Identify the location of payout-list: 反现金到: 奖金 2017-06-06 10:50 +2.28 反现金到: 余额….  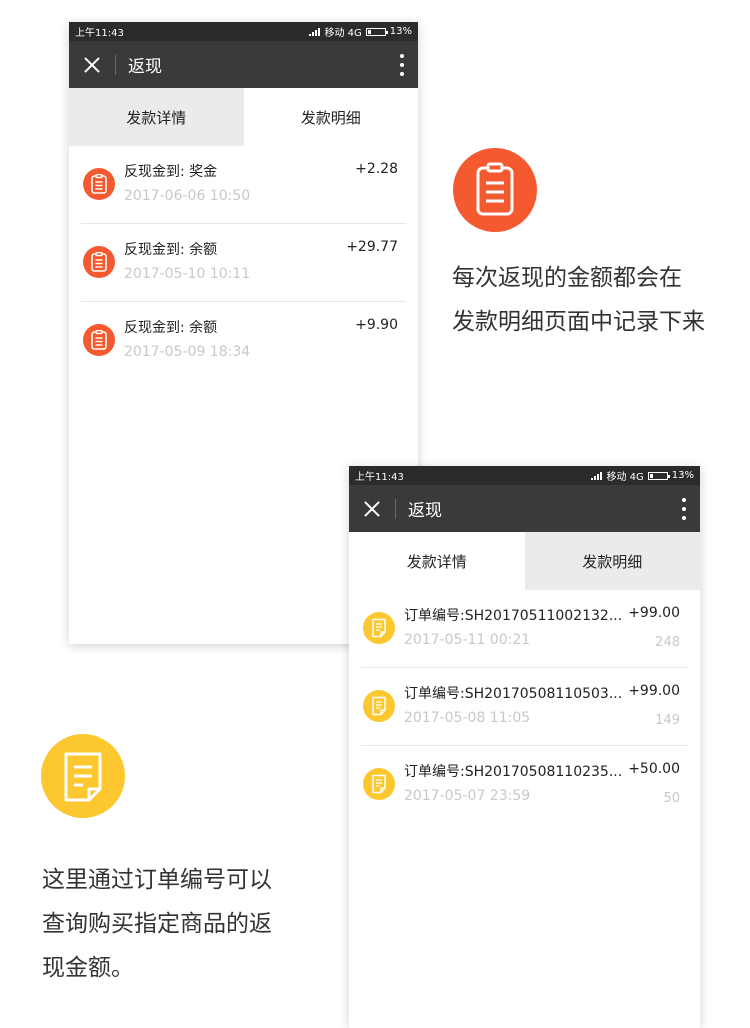
(243, 263).